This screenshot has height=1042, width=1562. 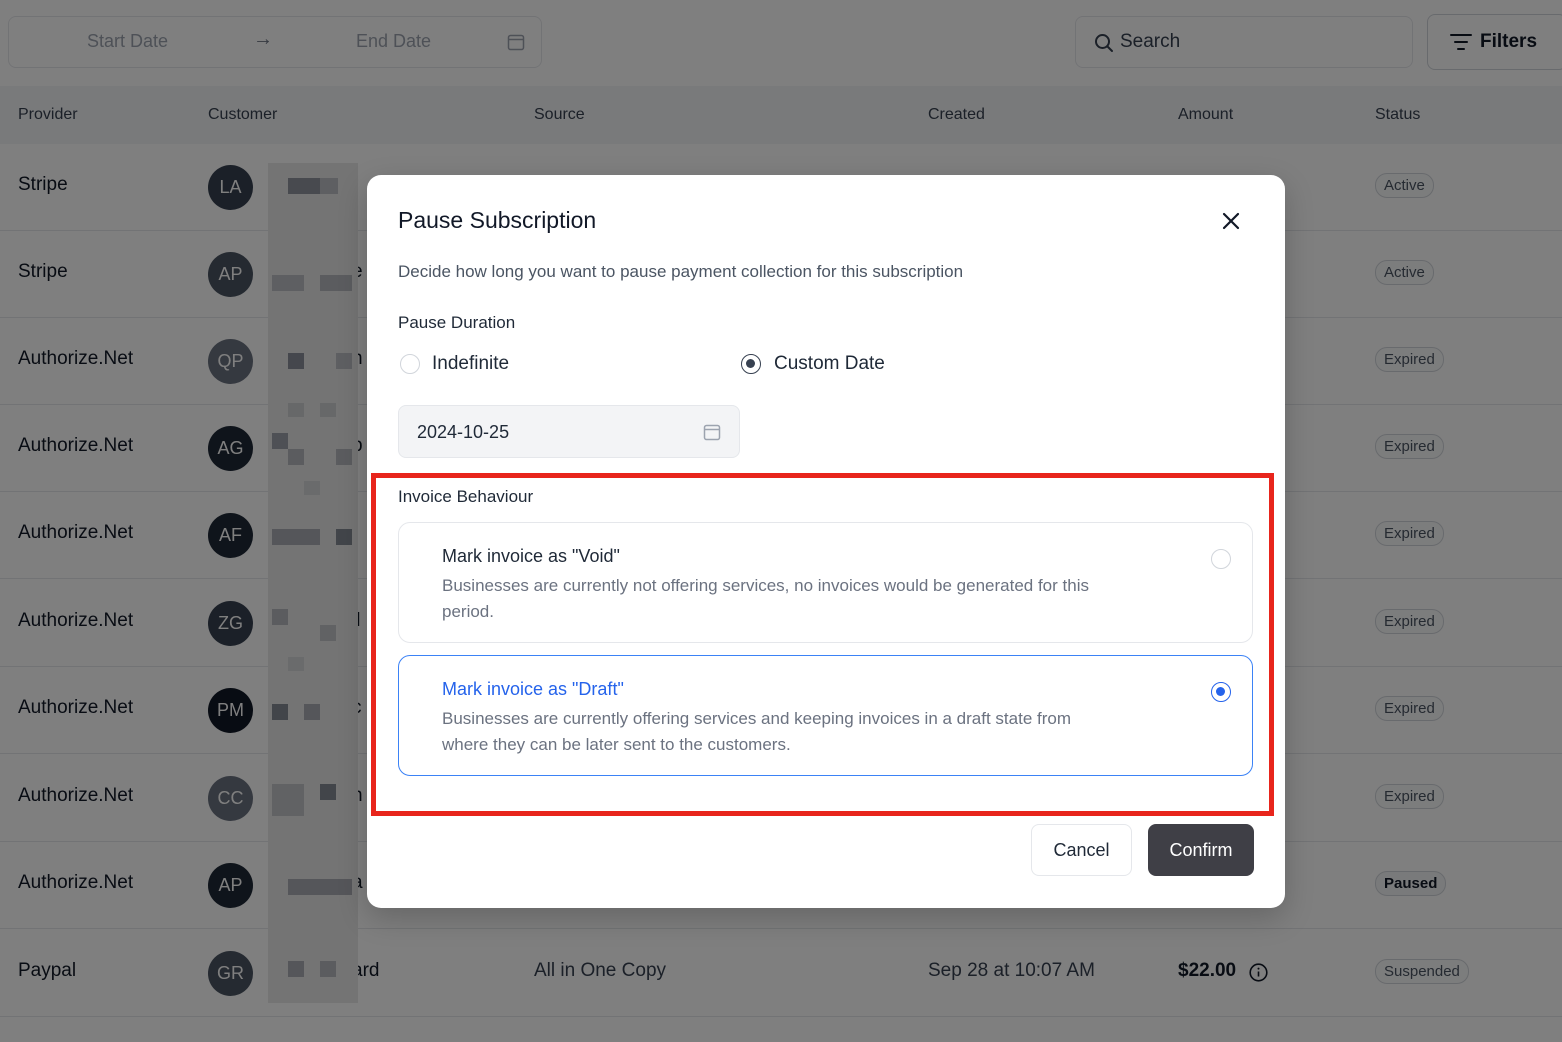 I want to click on close-icon, so click(x=1231, y=223).